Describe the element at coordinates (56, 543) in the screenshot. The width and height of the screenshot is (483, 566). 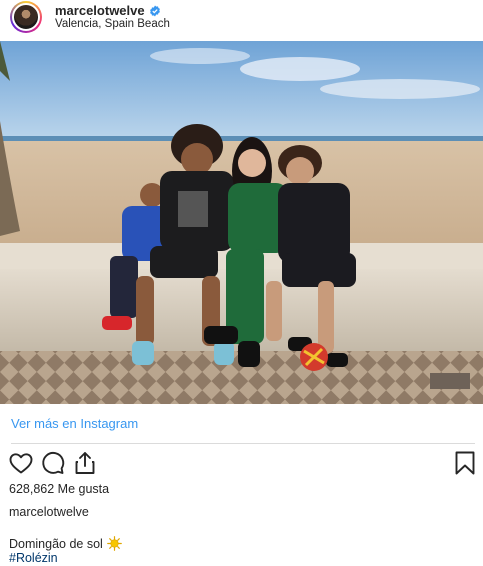
I see `caption-body: Domingão de sol` at that location.